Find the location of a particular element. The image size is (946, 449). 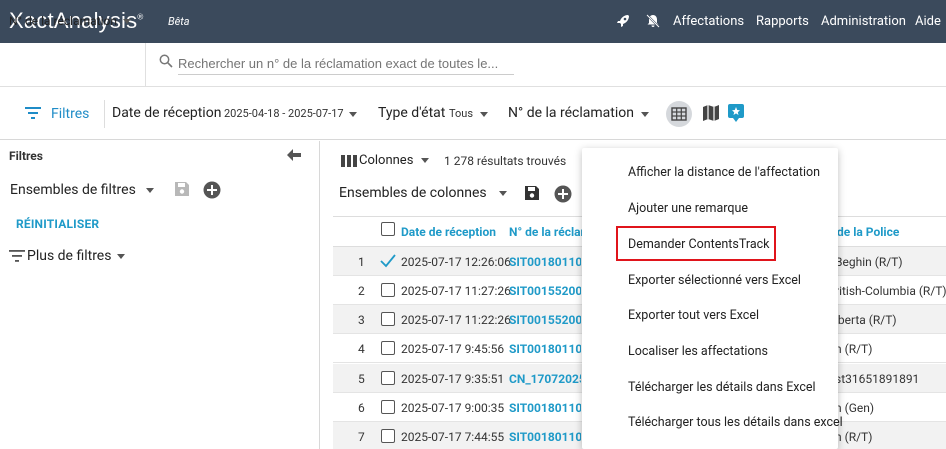

reset-button: RÉINITIALISER is located at coordinates (57, 224).